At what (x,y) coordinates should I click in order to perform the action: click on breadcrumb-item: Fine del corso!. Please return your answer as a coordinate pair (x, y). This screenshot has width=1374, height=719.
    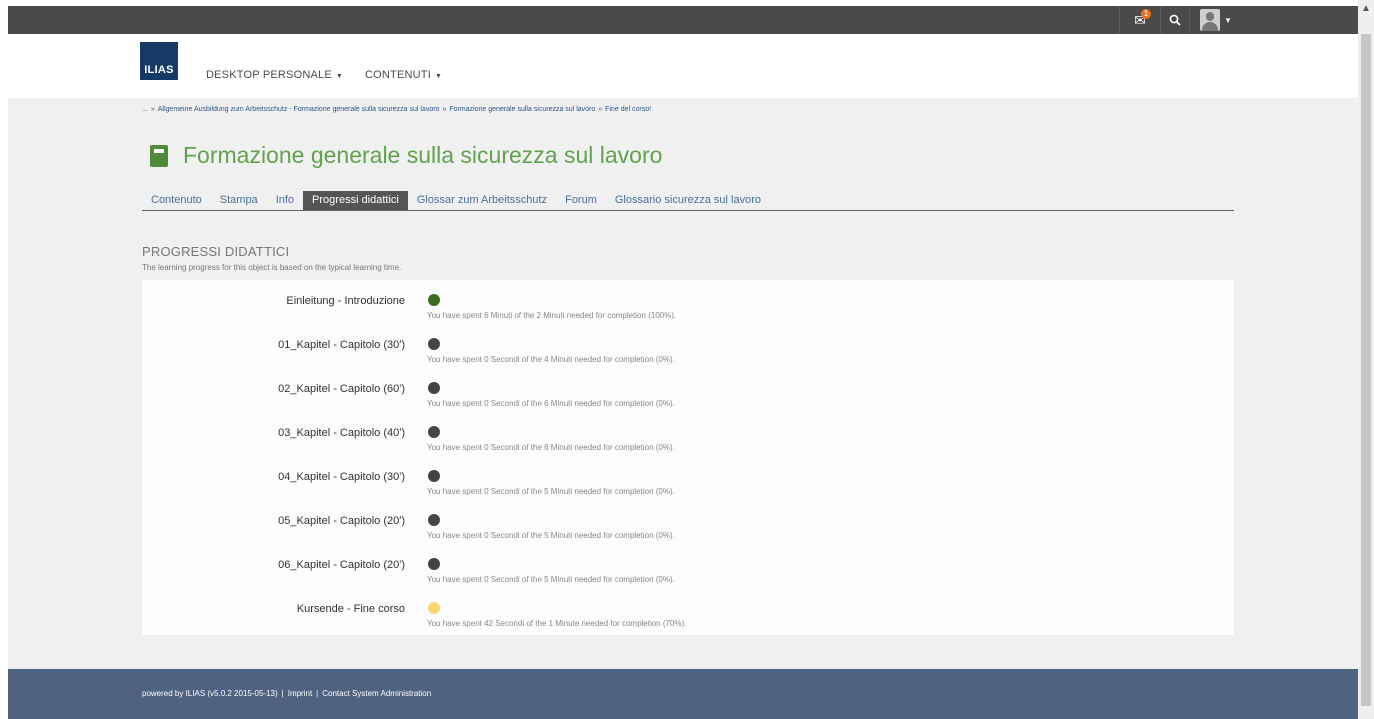
    Looking at the image, I should click on (628, 109).